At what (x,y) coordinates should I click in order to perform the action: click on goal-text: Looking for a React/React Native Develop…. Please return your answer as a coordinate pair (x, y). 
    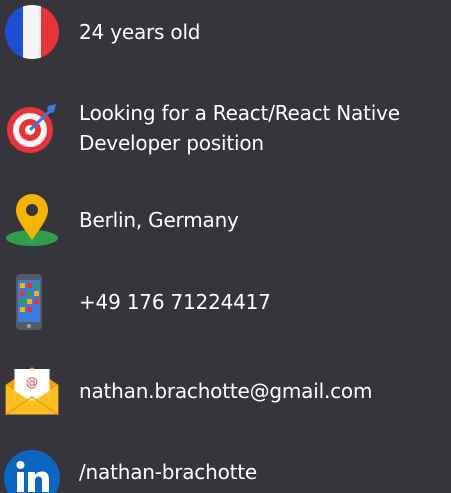
    Looking at the image, I should click on (265, 128).